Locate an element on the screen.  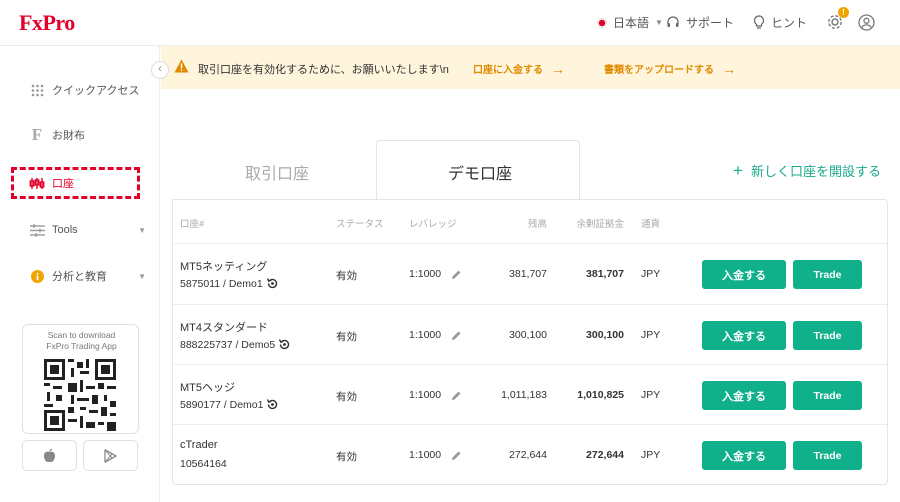
app-store-button is located at coordinates (49, 455).